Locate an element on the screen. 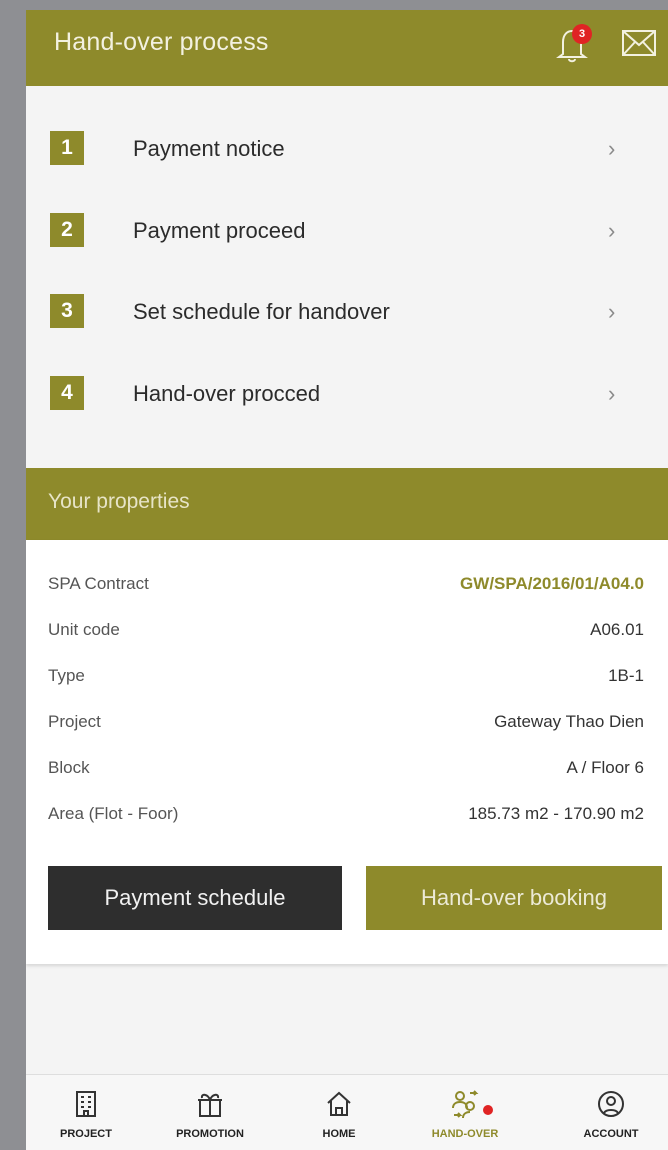 This screenshot has width=668, height=1150. properties-title: Your properties is located at coordinates (119, 501).